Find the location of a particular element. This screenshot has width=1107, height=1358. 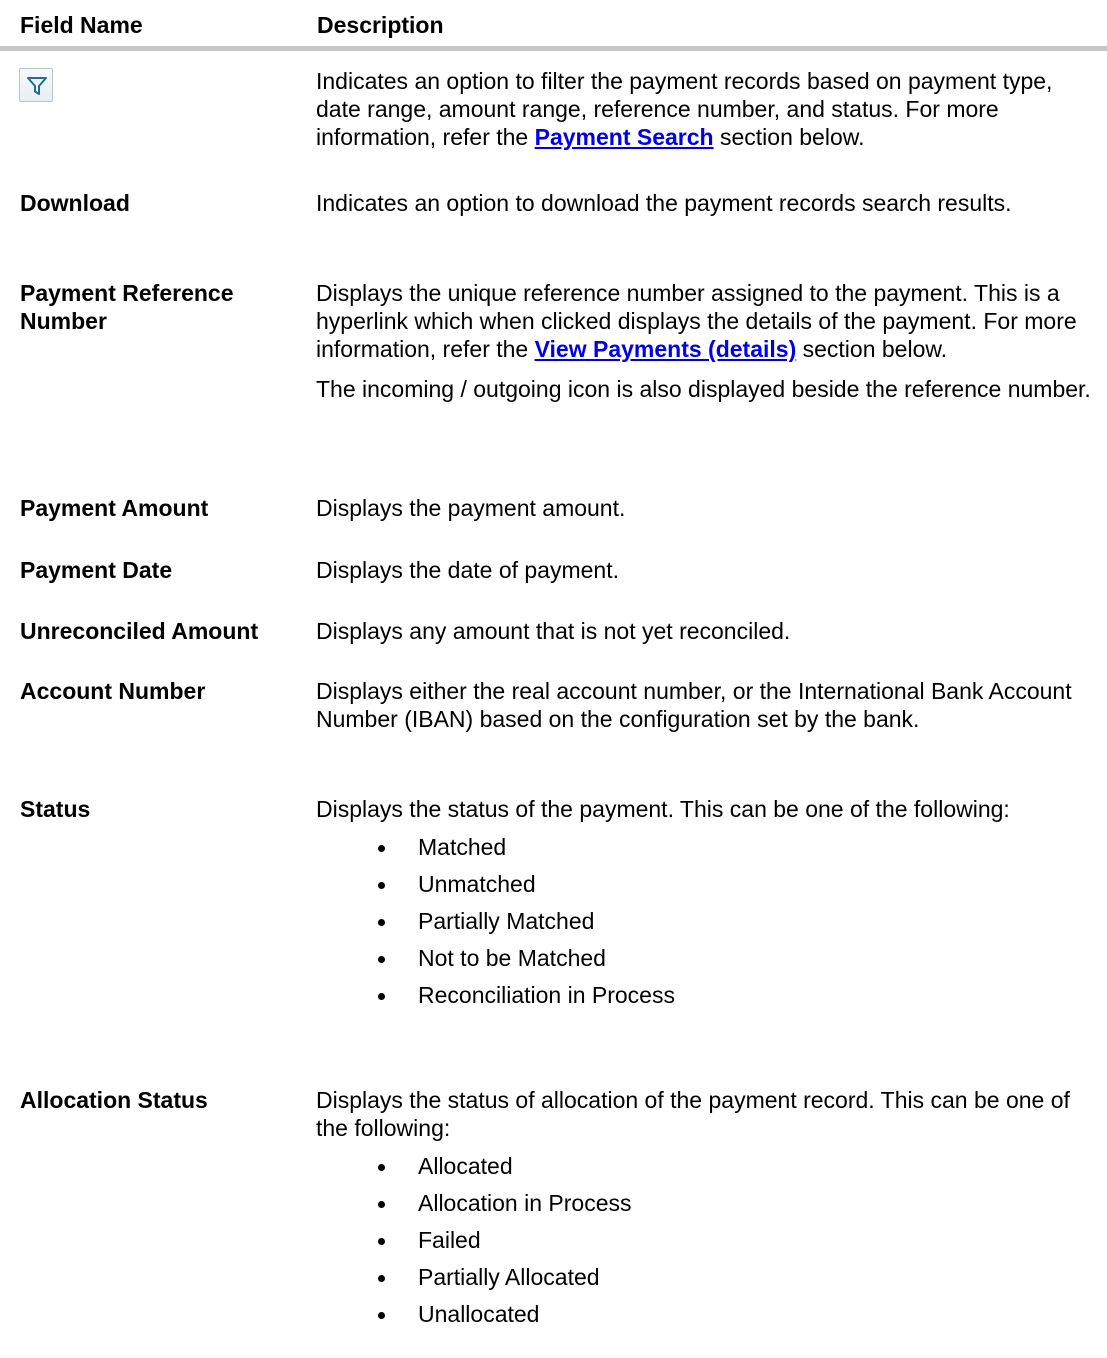

view-payments-link: View Payments (details) is located at coordinates (666, 349).